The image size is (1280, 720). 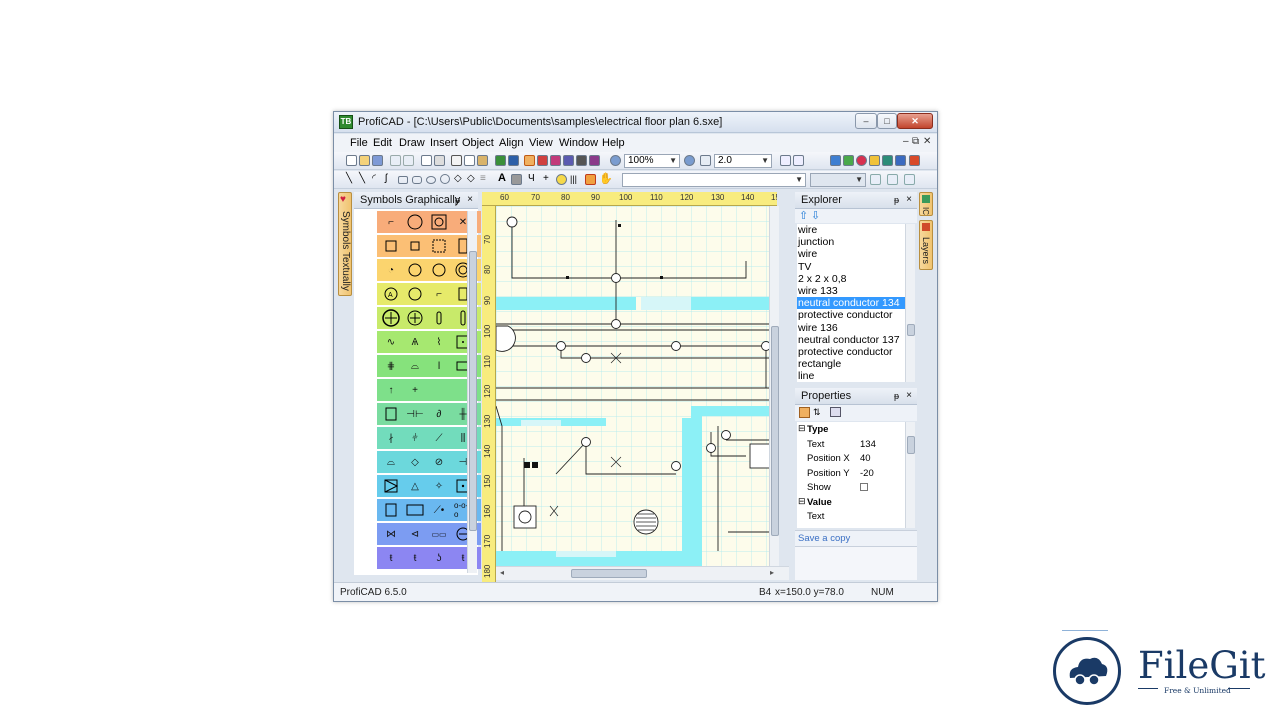 I want to click on categorized-icon, so click(x=804, y=412).